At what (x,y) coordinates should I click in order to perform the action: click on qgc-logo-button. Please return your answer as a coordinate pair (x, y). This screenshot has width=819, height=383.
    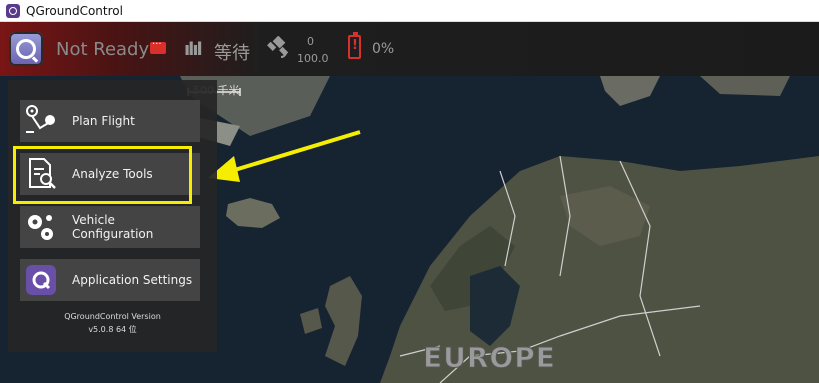
    Looking at the image, I should click on (26, 49).